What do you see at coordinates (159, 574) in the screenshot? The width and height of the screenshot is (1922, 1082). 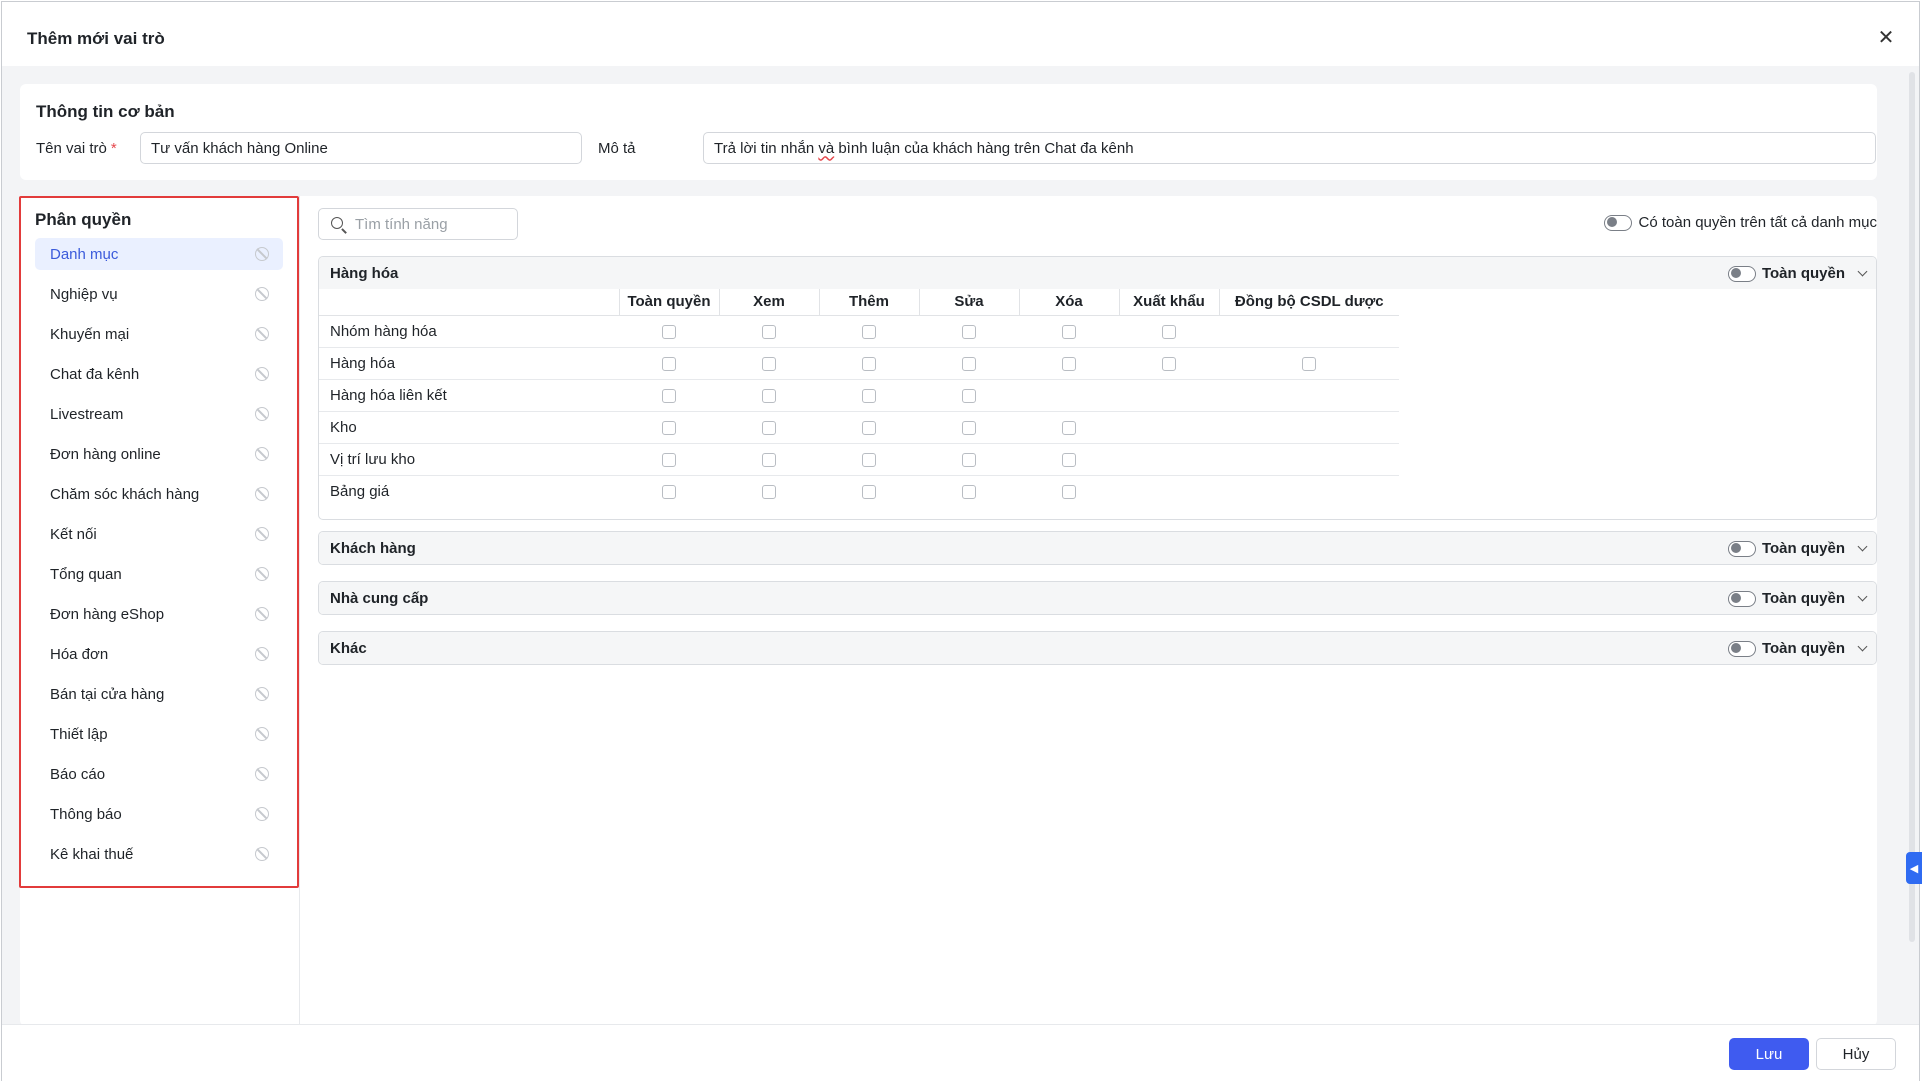 I see `sidebar-item: Tổng quan` at bounding box center [159, 574].